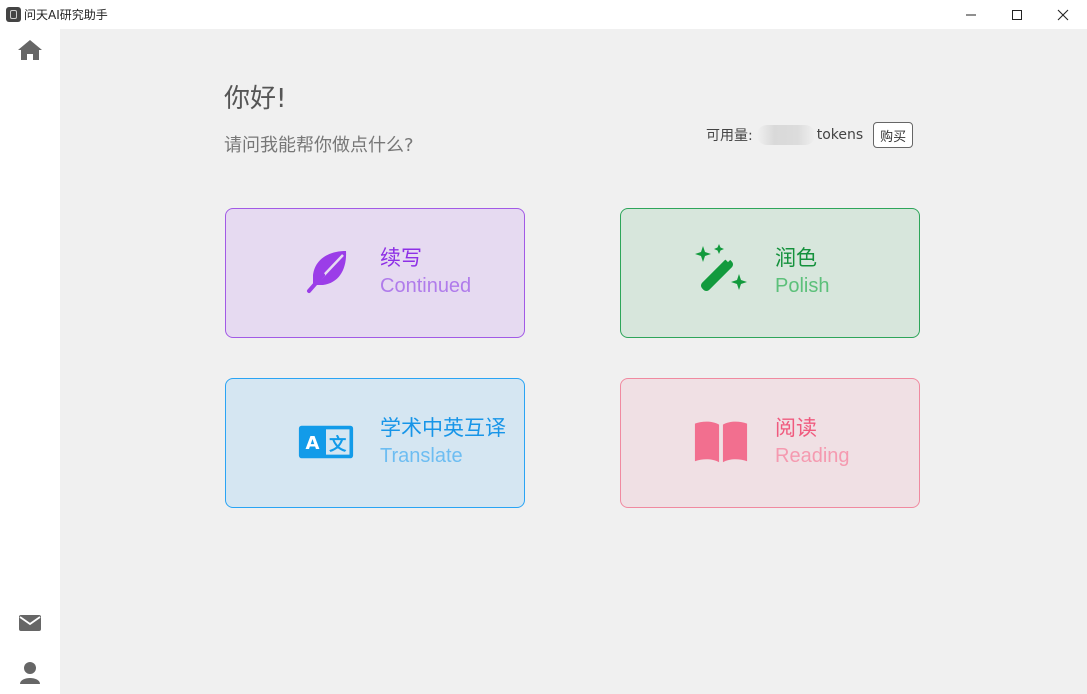  I want to click on buy-button: 购买, so click(893, 135).